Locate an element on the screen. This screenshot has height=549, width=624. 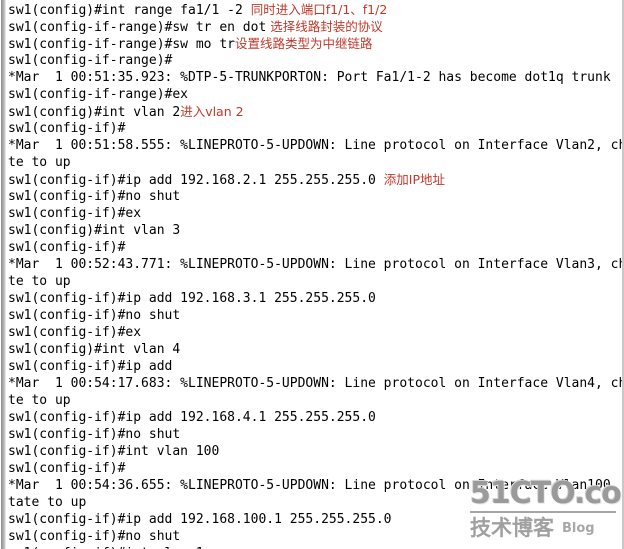
console-line-annotation: 设置线路类型为中继链路 is located at coordinates (303, 43).